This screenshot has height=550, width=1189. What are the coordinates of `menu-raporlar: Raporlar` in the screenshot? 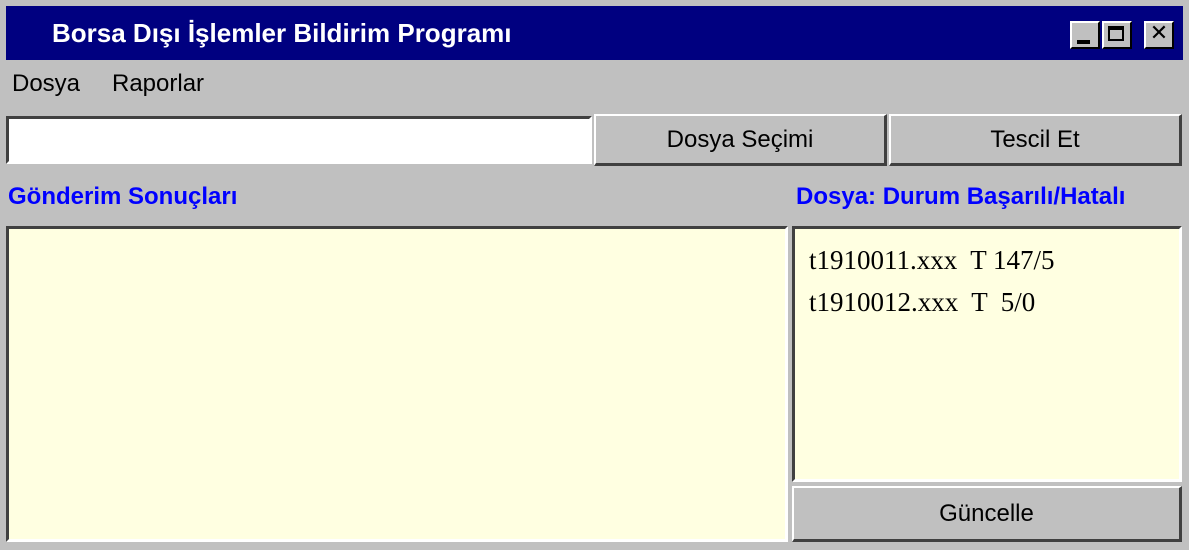 It's located at (158, 84).